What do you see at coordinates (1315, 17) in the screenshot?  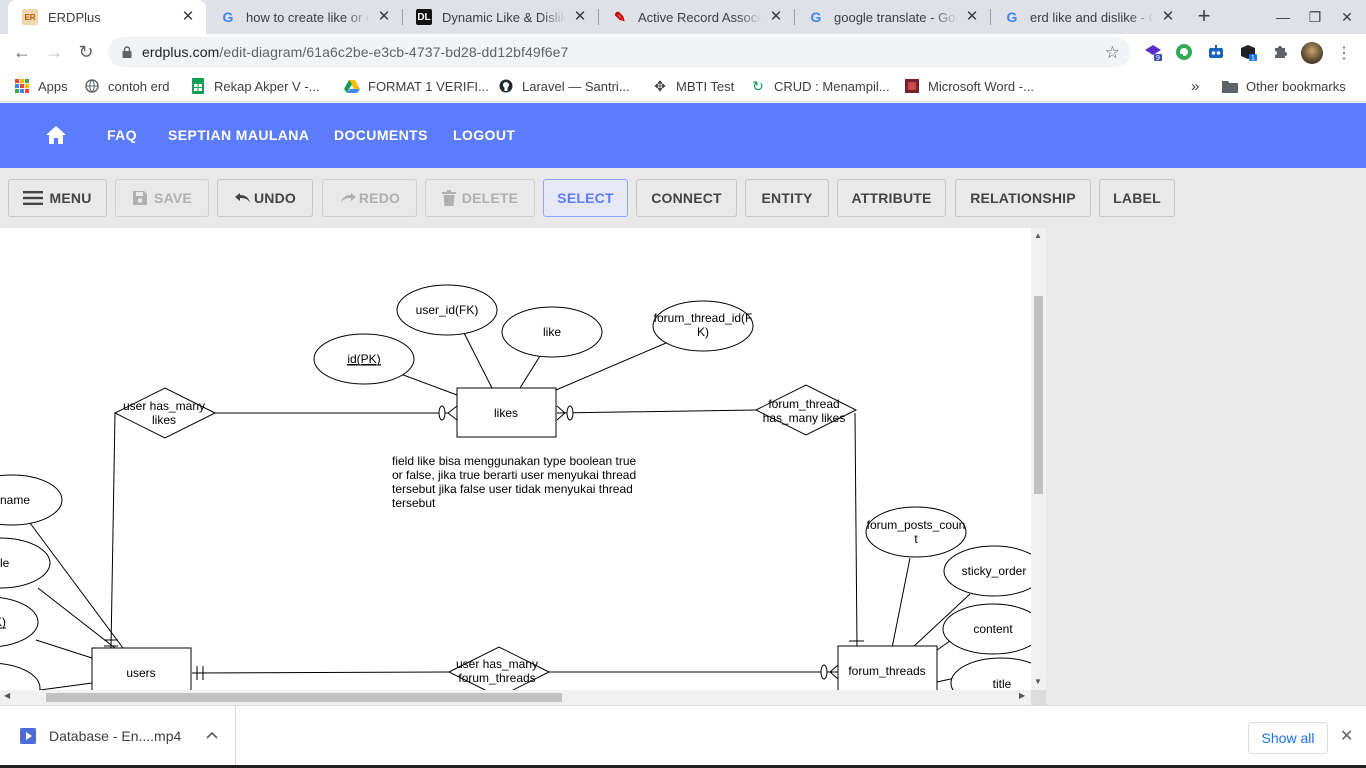 I see `restore-icon: ❐` at bounding box center [1315, 17].